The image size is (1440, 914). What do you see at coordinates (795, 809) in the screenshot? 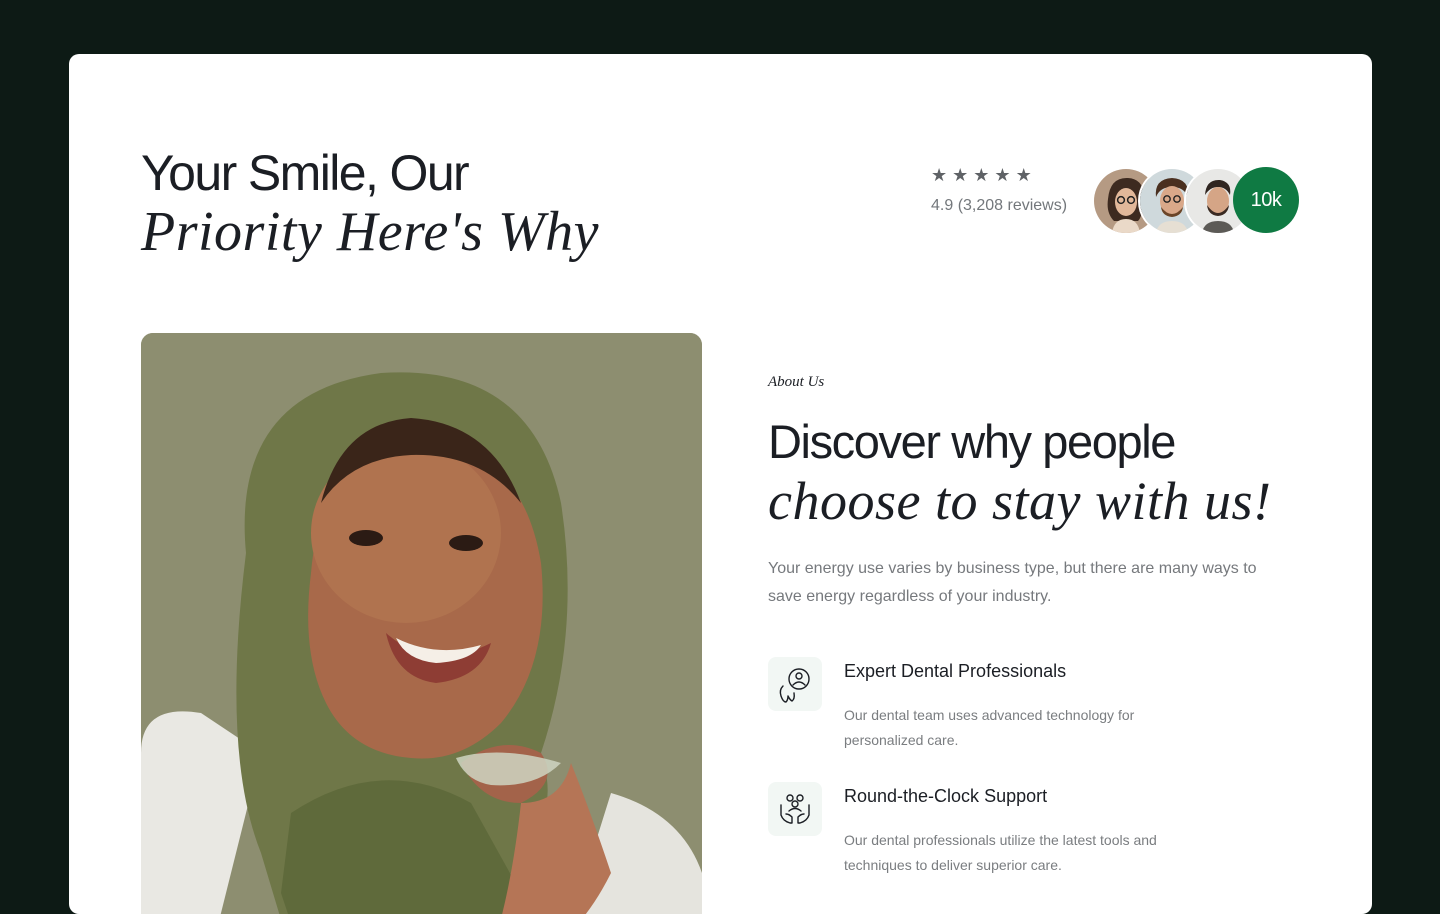
I see `support-hands-icon` at bounding box center [795, 809].